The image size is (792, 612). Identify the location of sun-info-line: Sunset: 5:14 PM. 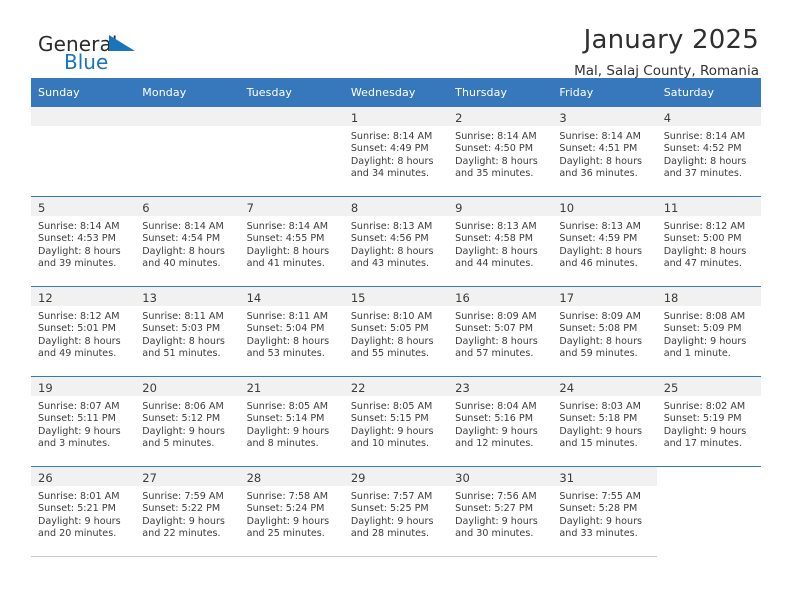
(285, 419).